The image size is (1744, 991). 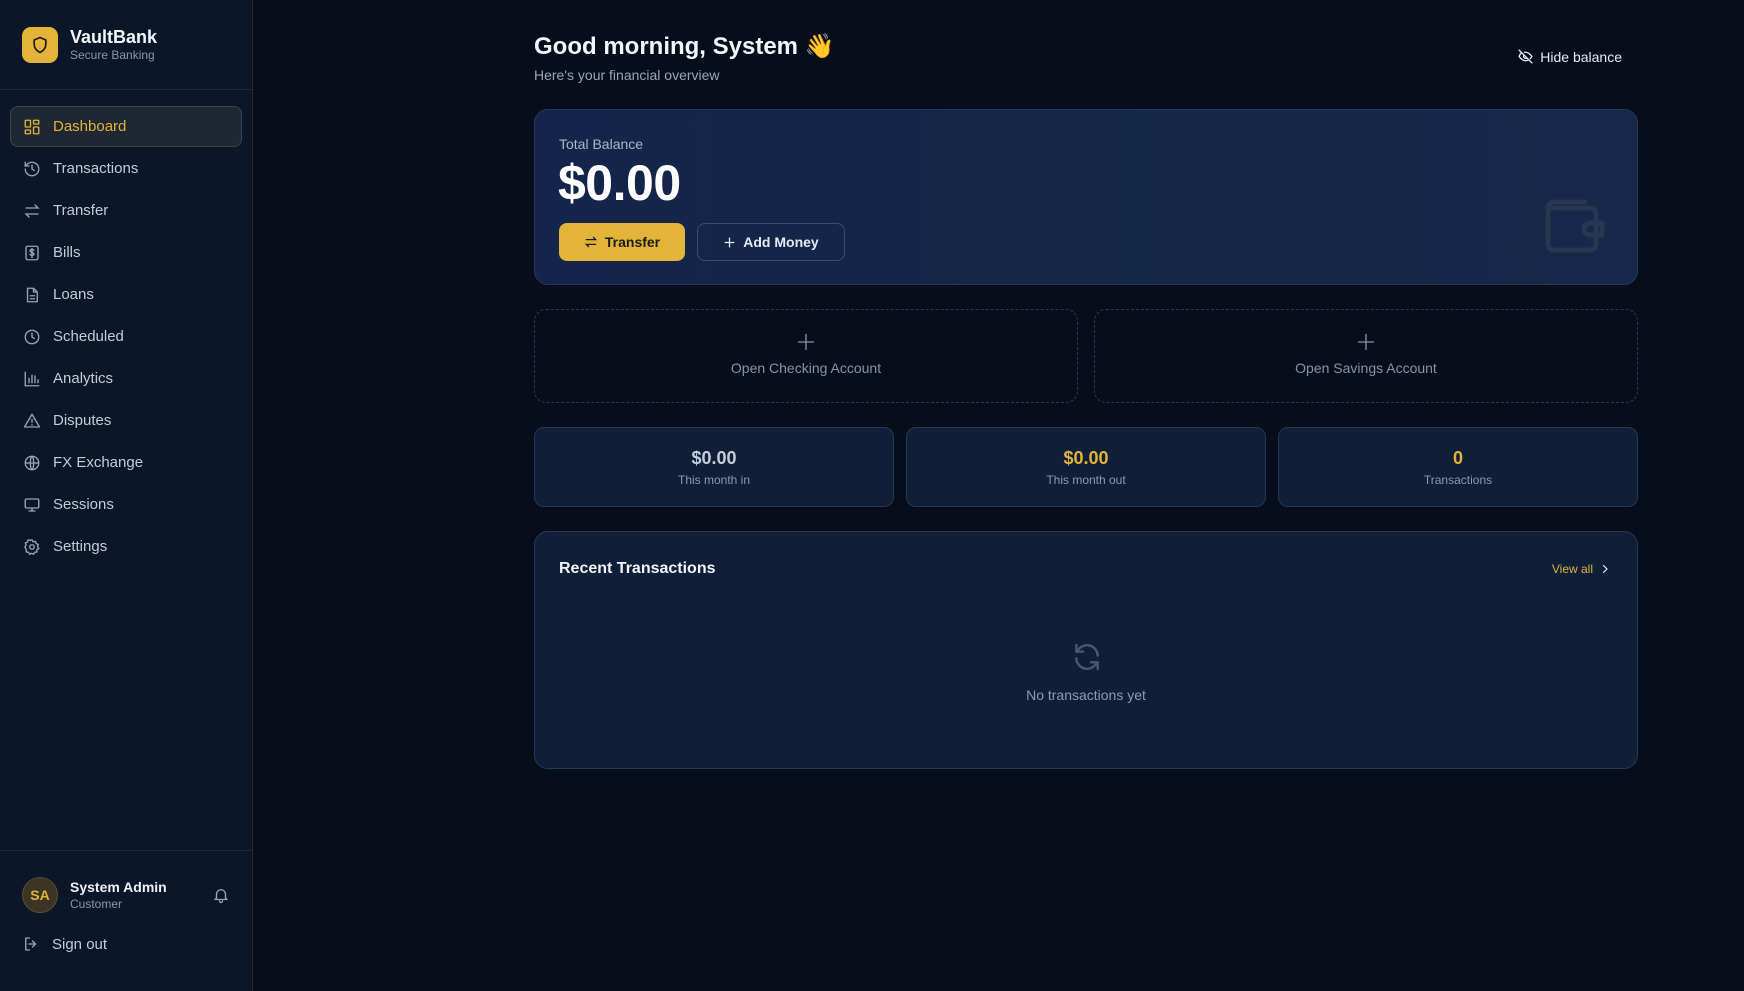 What do you see at coordinates (627, 75) in the screenshot?
I see `page-subtitle: Here's your financial overview` at bounding box center [627, 75].